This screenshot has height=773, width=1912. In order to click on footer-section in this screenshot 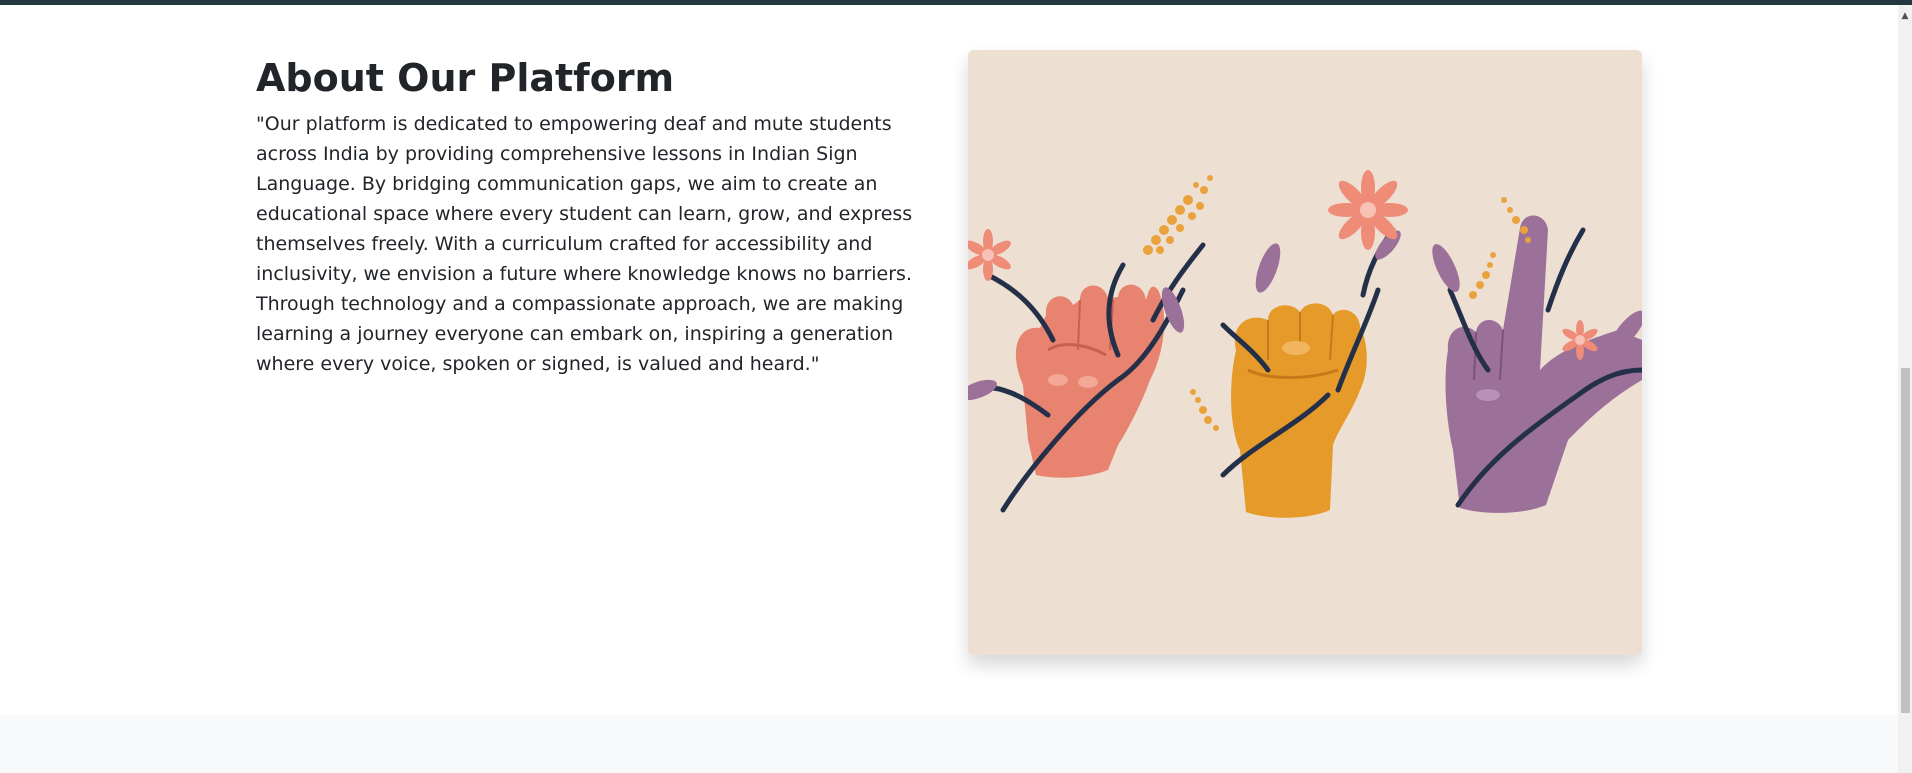, I will do `click(949, 744)`.